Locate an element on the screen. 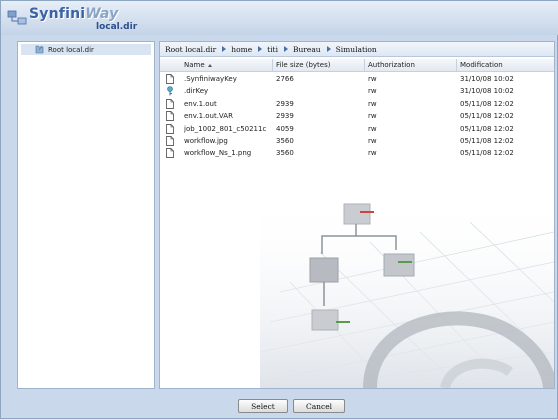  file-name: workflow.jpg is located at coordinates (206, 141).